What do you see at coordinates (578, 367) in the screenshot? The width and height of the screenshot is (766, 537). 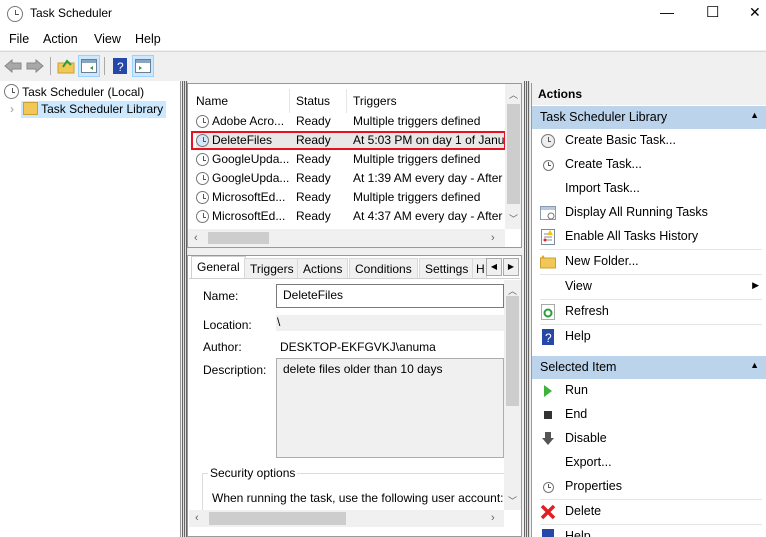 I see `section-title: Selected Item` at bounding box center [578, 367].